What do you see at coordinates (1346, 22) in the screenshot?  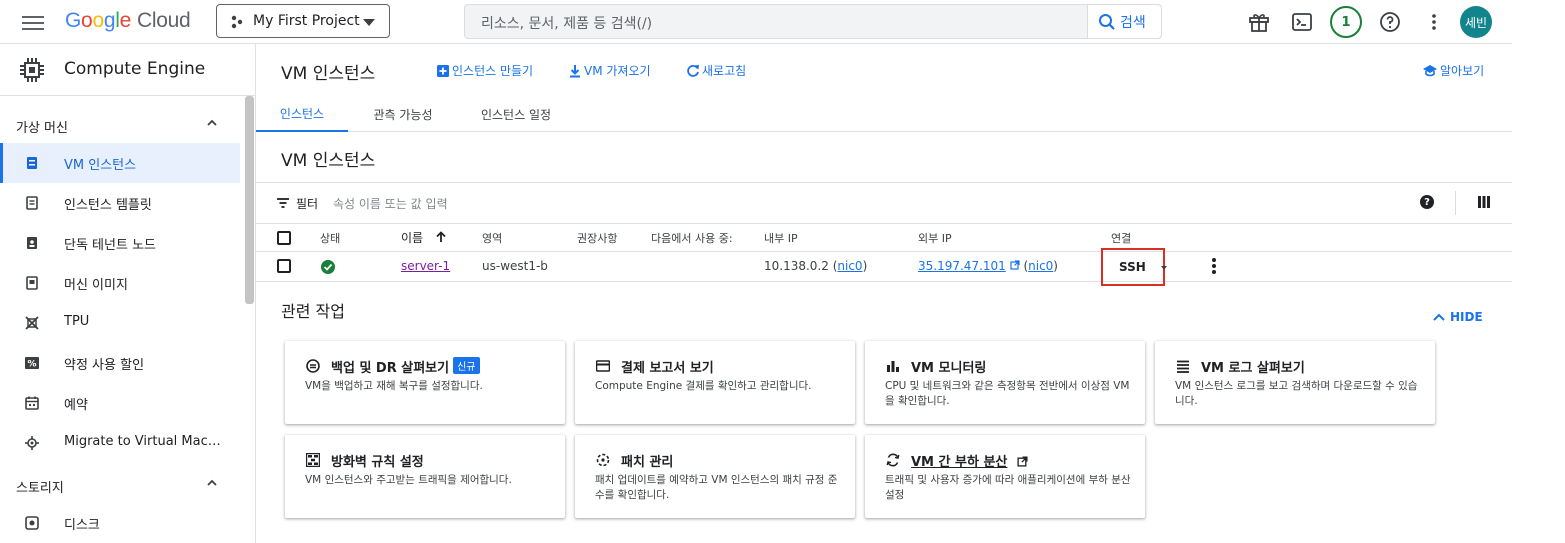 I see `notifications-badge: 1` at bounding box center [1346, 22].